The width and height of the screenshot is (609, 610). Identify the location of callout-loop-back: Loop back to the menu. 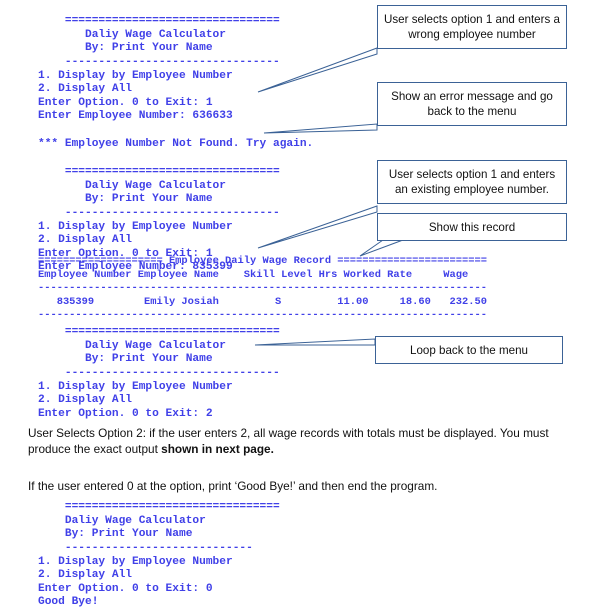
(469, 350).